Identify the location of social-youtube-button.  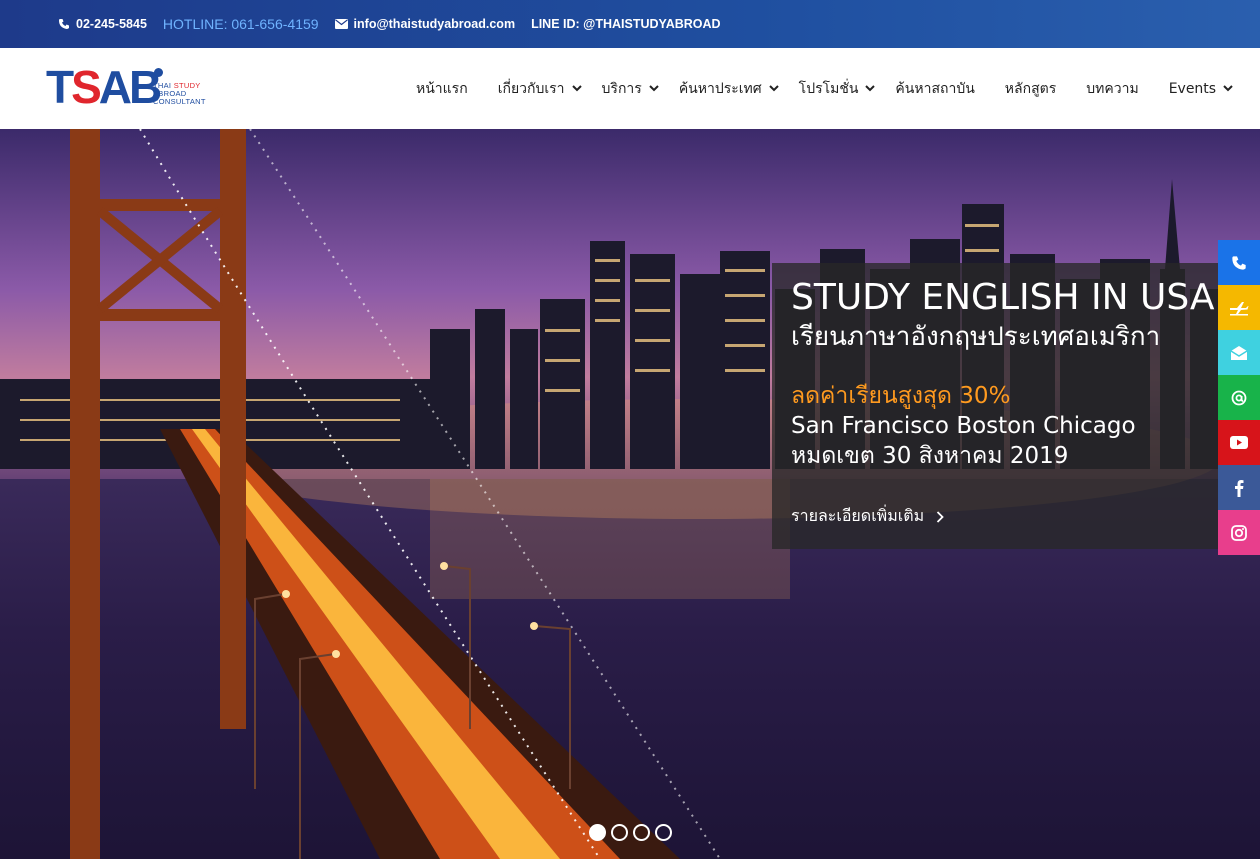
(1239, 442).